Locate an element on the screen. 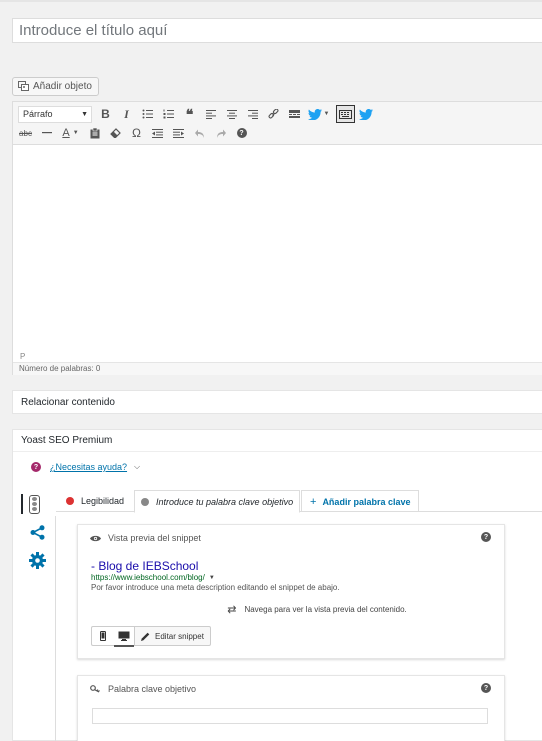  bullet-list-icon is located at coordinates (147, 114).